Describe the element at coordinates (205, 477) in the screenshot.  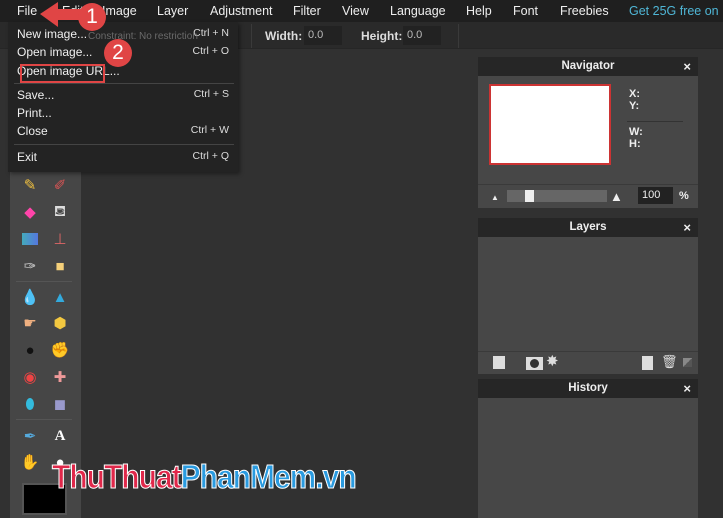
I see `watermark-logo: ThuThuatPhanMem.vn` at that location.